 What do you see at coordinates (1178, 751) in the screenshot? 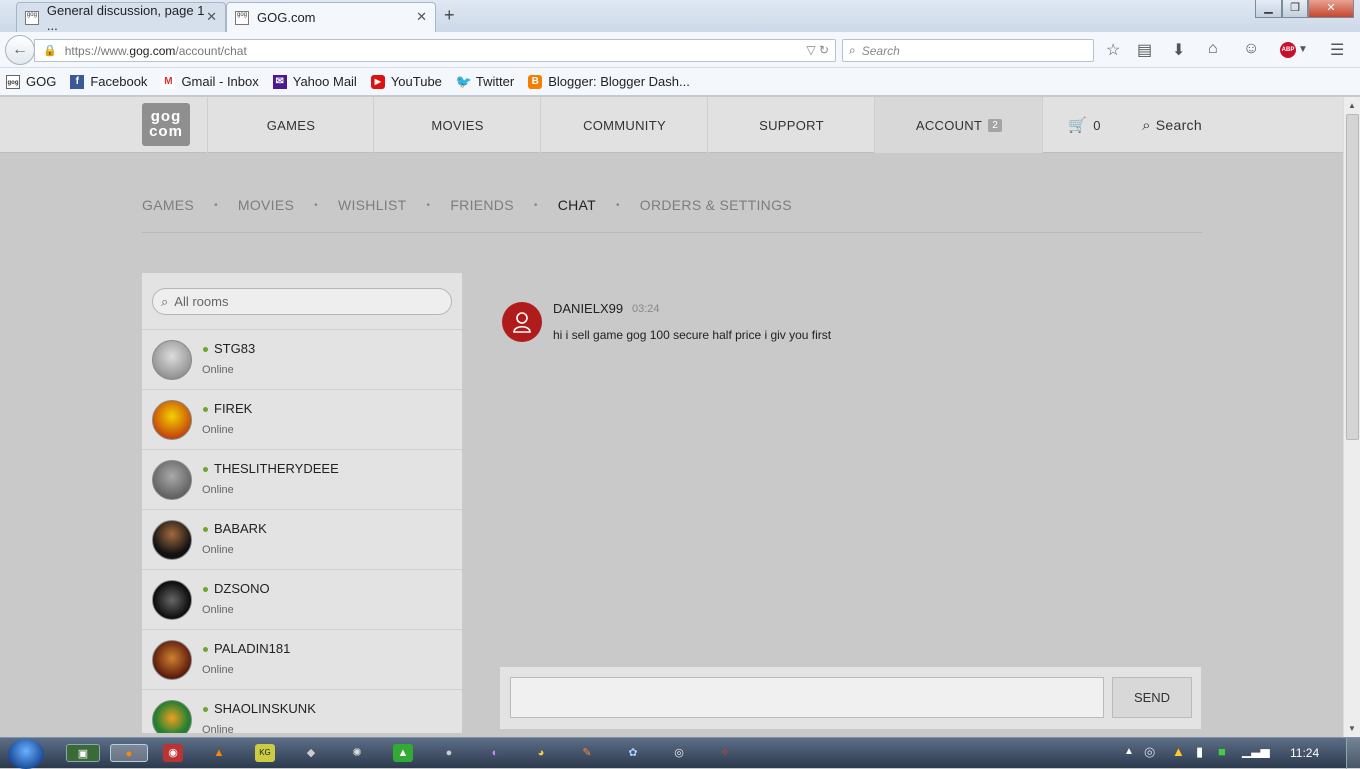
I see `warning-tray-icon: ▲` at bounding box center [1178, 751].